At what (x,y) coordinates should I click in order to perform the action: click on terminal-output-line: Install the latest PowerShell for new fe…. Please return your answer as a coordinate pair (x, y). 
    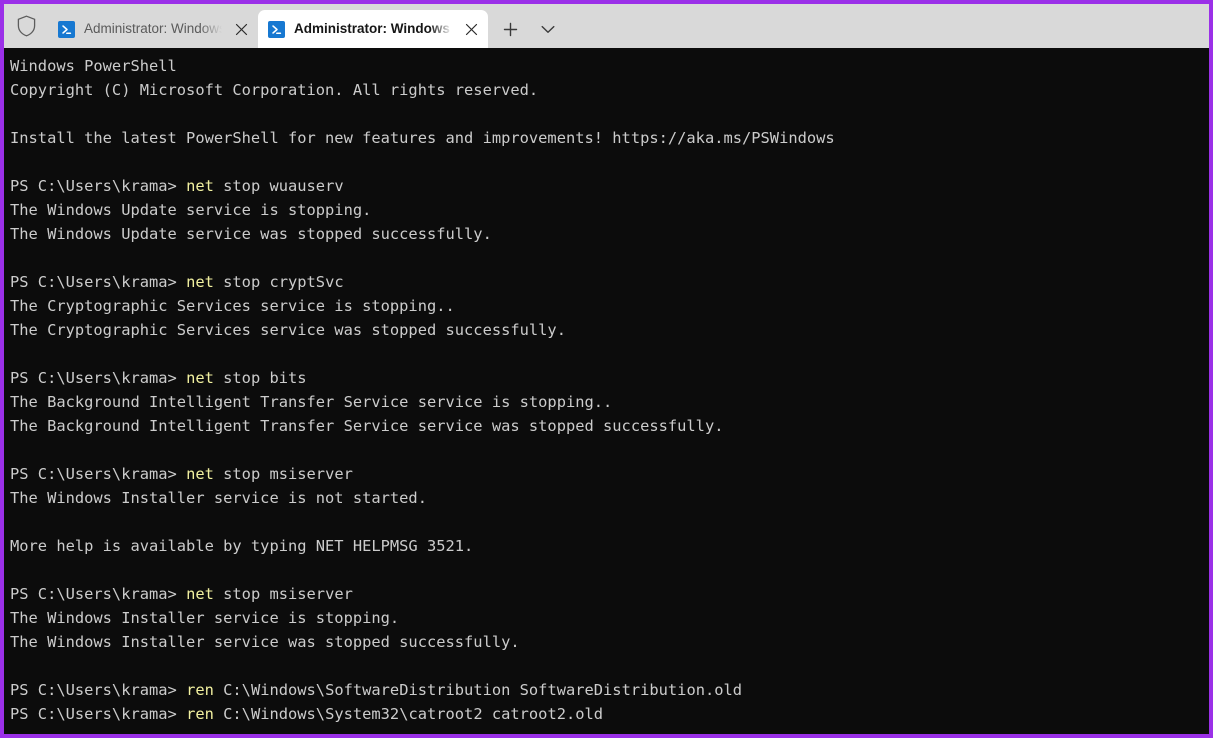
    Looking at the image, I should click on (422, 138).